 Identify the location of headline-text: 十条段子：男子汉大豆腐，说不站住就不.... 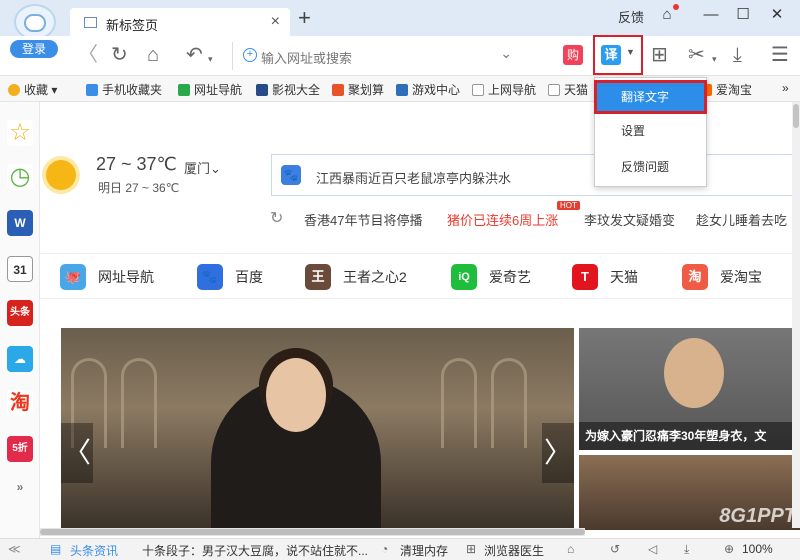
(255, 550).